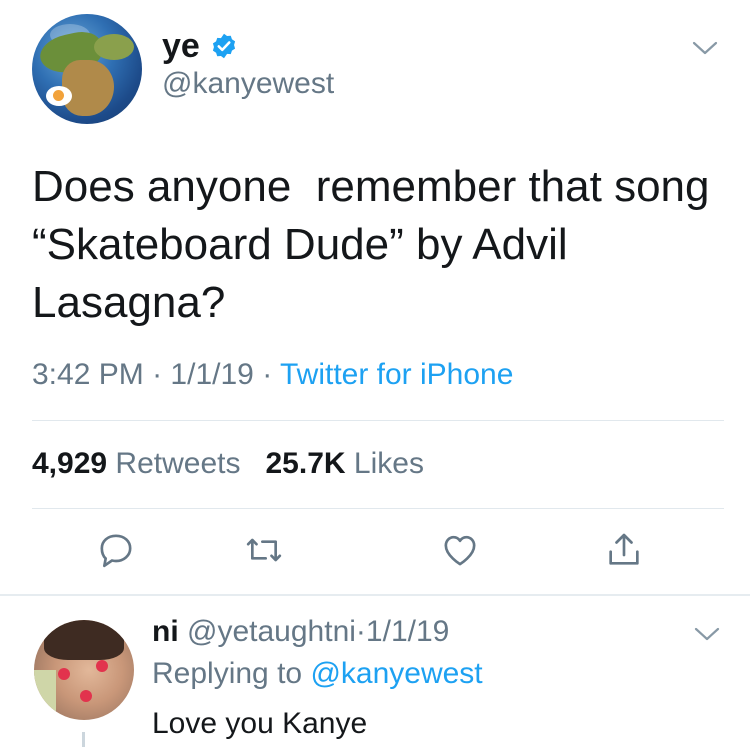 The image size is (750, 747). What do you see at coordinates (264, 550) in the screenshot?
I see `retweet-icon` at bounding box center [264, 550].